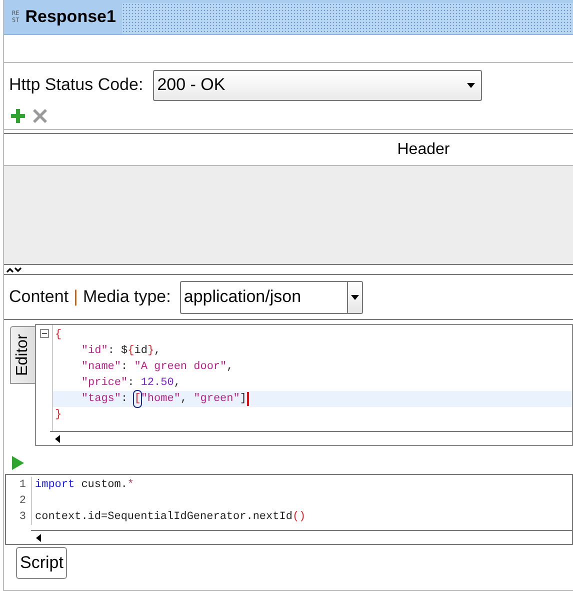 This screenshot has width=573, height=591. I want to click on code-line: import custom.*, so click(84, 485).